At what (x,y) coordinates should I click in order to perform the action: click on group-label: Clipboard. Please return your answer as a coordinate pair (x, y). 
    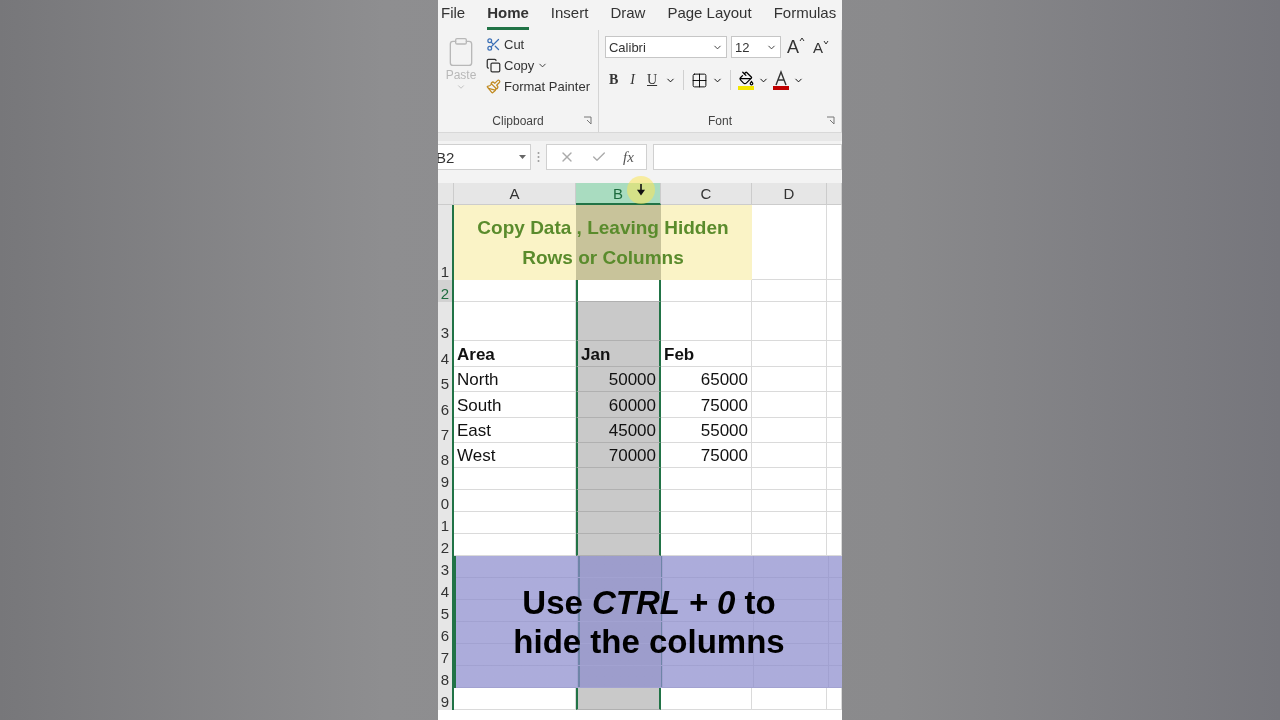
    Looking at the image, I should click on (518, 121).